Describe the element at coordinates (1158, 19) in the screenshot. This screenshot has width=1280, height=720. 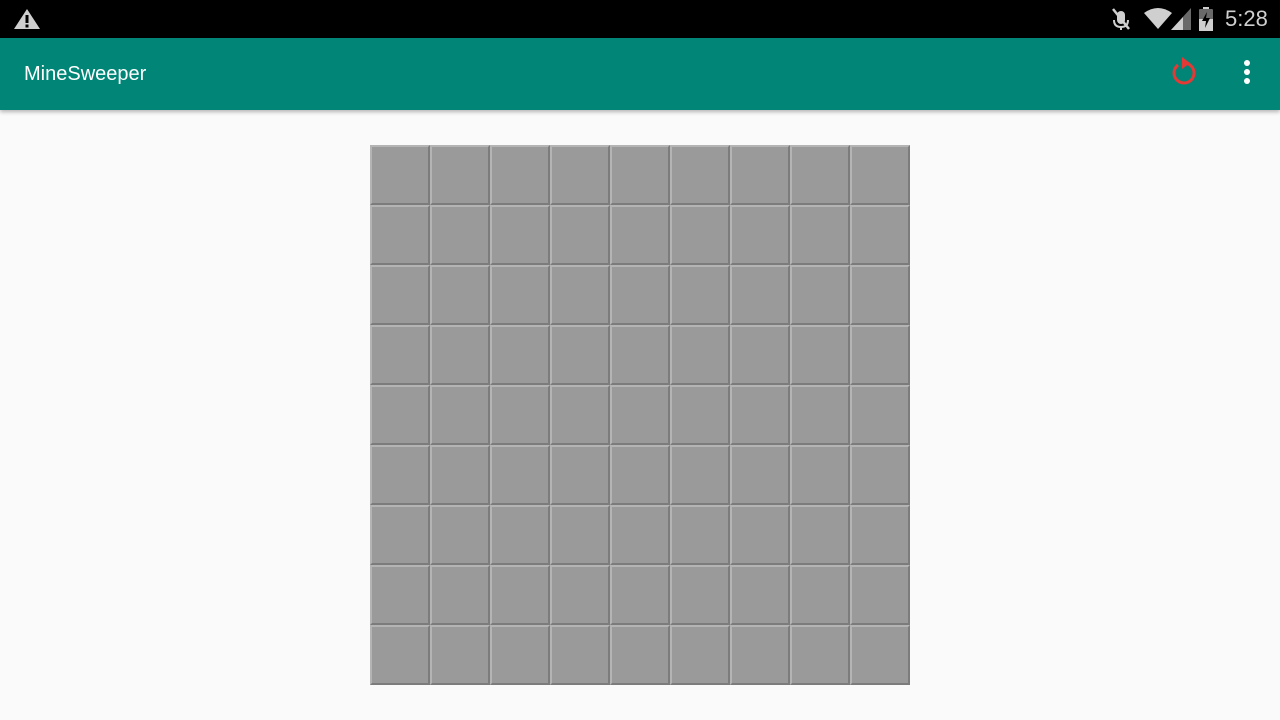
I see `wifi-icon` at that location.